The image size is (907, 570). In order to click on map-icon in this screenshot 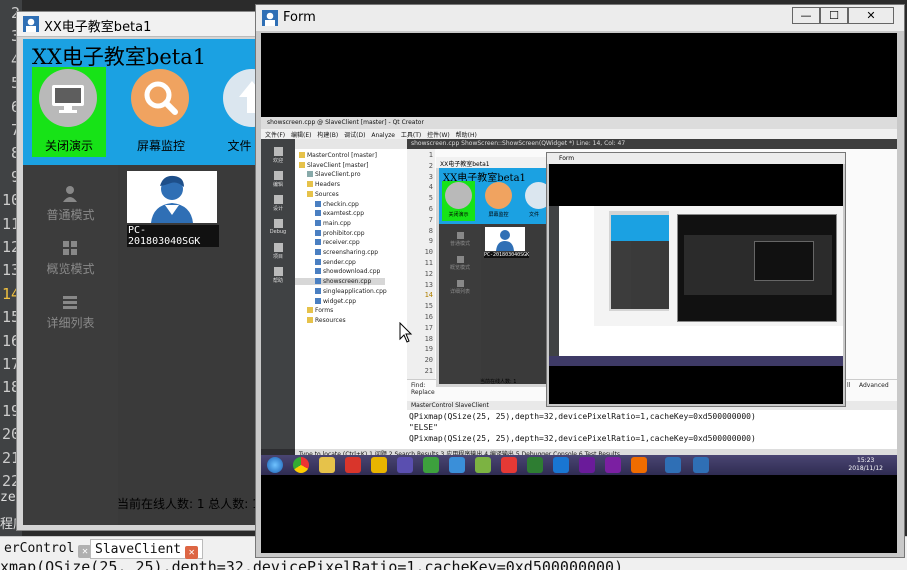, I will do `click(561, 465)`.